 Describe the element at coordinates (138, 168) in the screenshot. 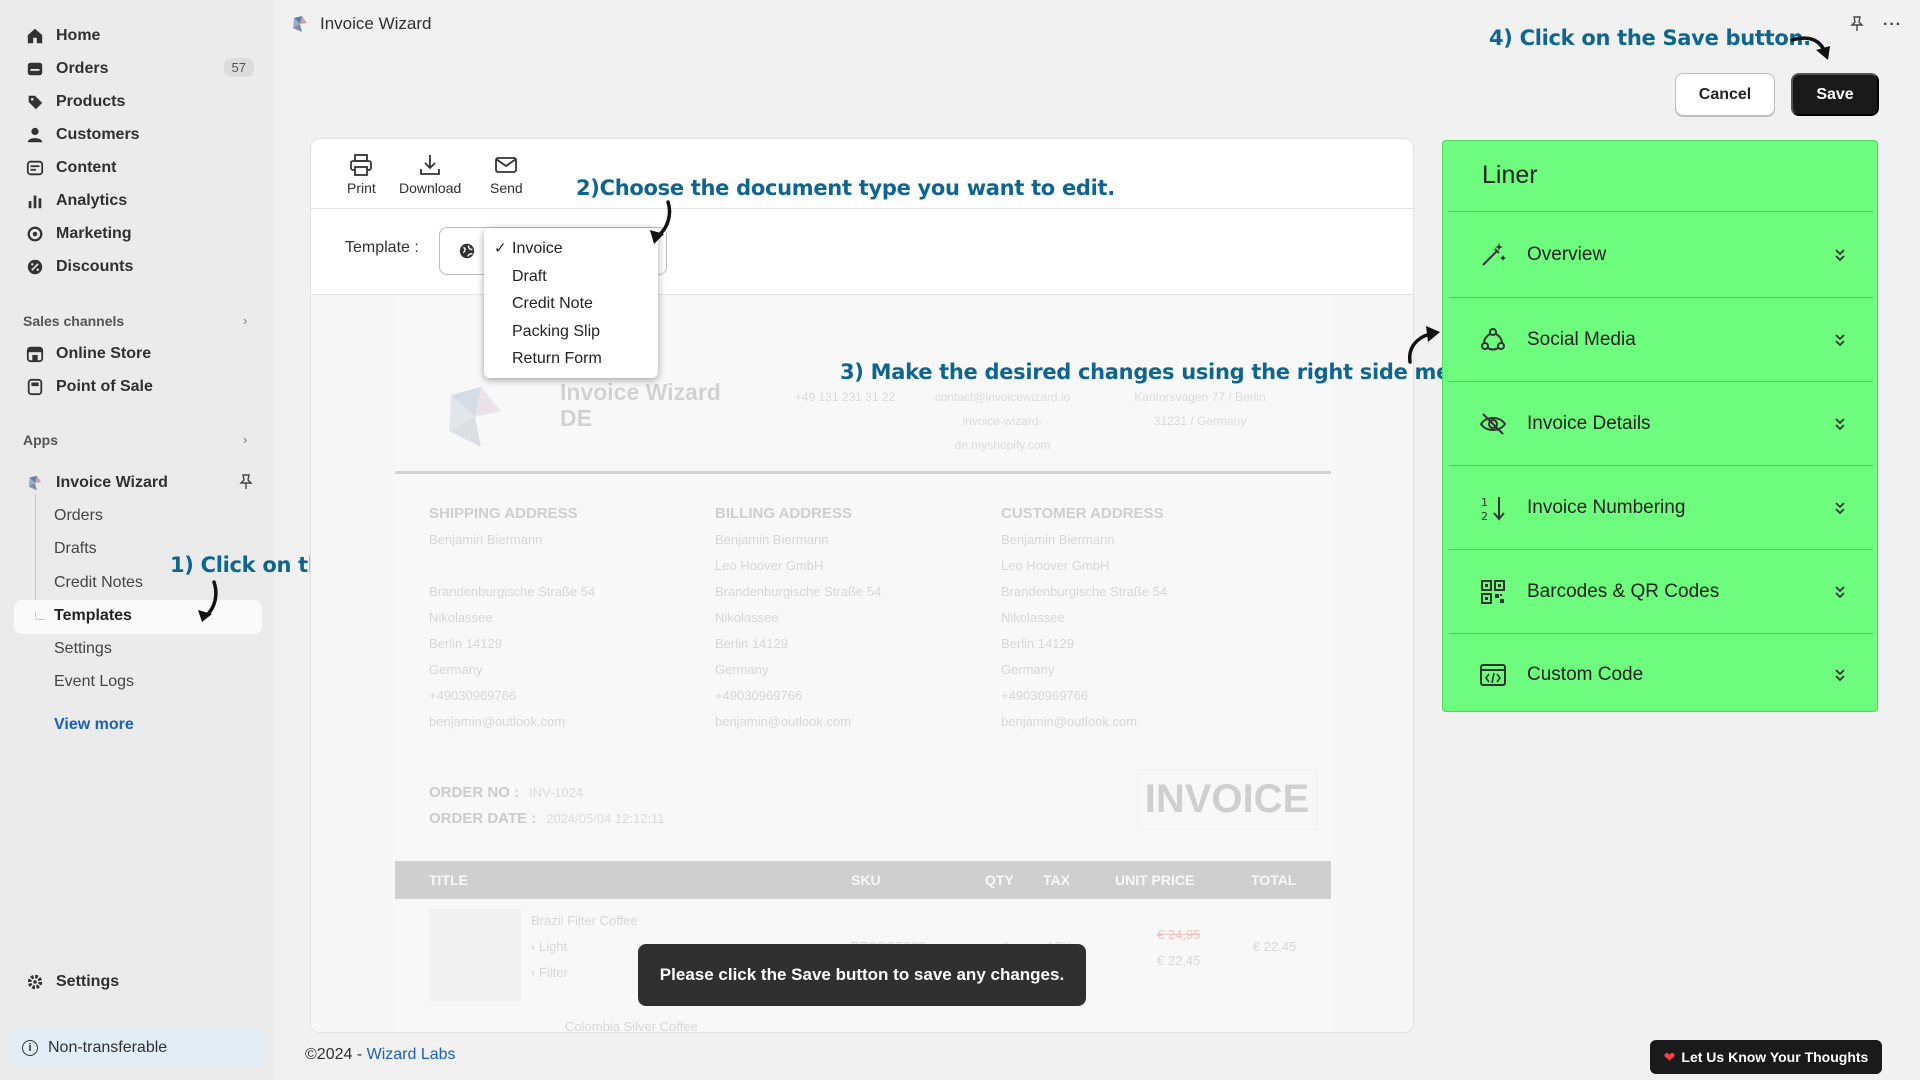

I see `sidebar-item-content: Content` at that location.